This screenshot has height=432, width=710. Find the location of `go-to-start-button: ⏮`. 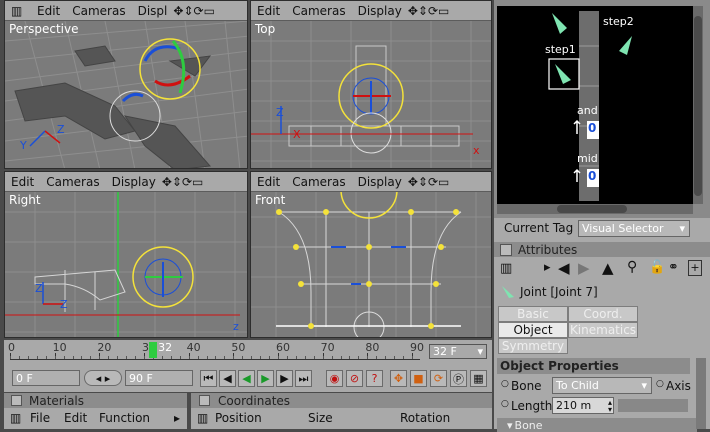

go-to-start-button: ⏮ is located at coordinates (208, 378).